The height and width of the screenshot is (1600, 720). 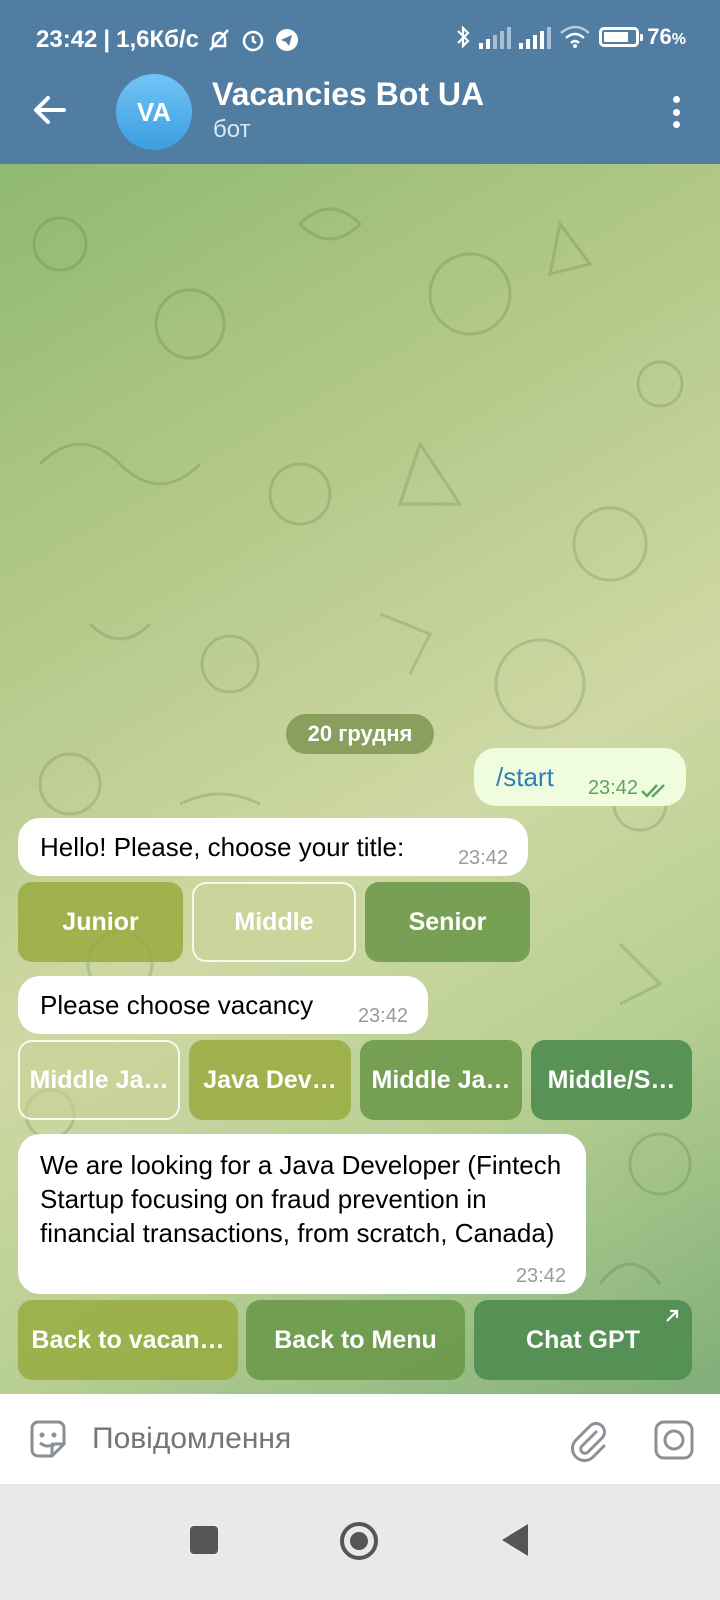 I want to click on inline-button-back-to-menu: Back to Menu, so click(x=355, y=1340).